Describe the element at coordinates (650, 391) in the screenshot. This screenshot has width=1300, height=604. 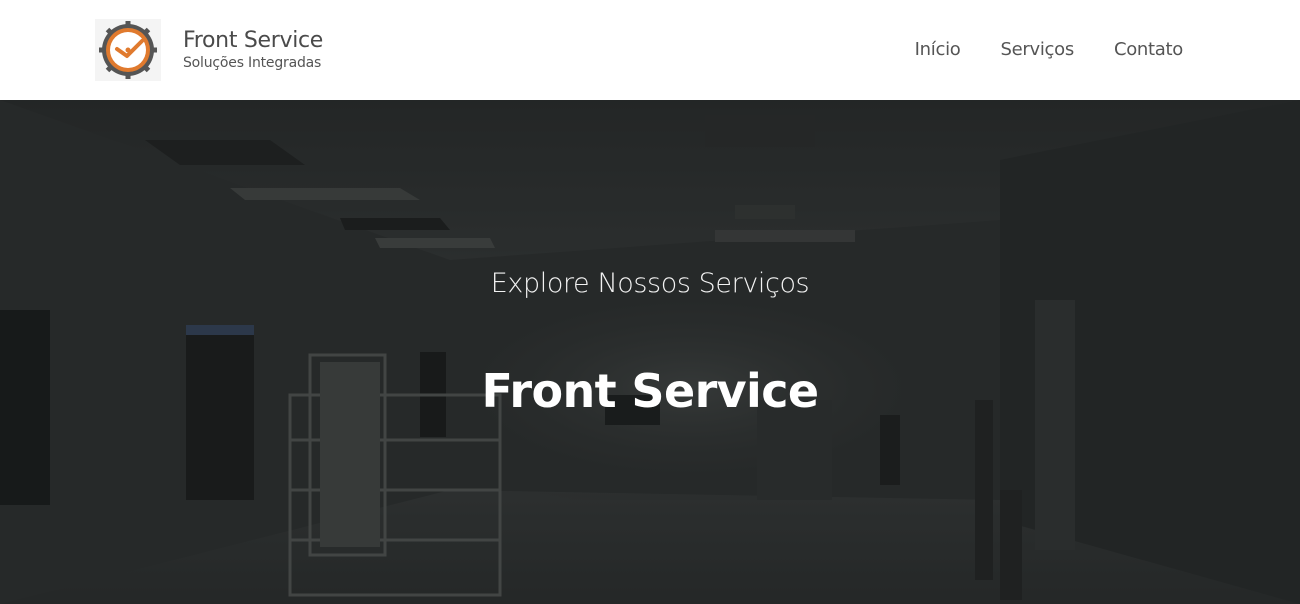
I see `hero-title: Front Service` at that location.